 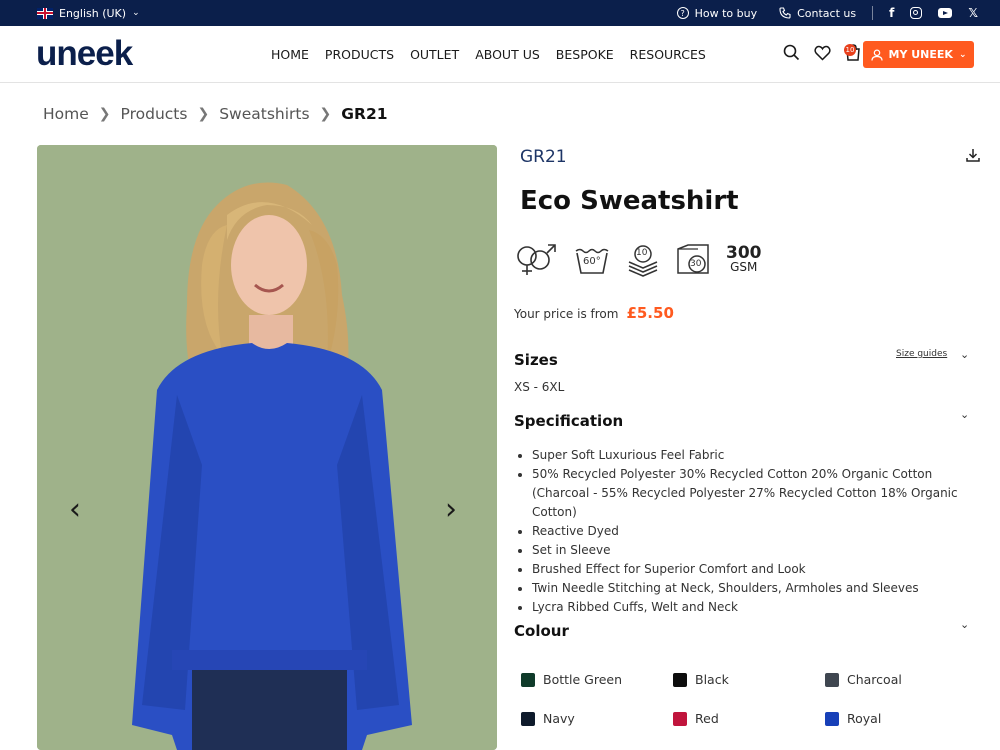 I want to click on my-uneek-label: MY UNEEK, so click(x=920, y=54).